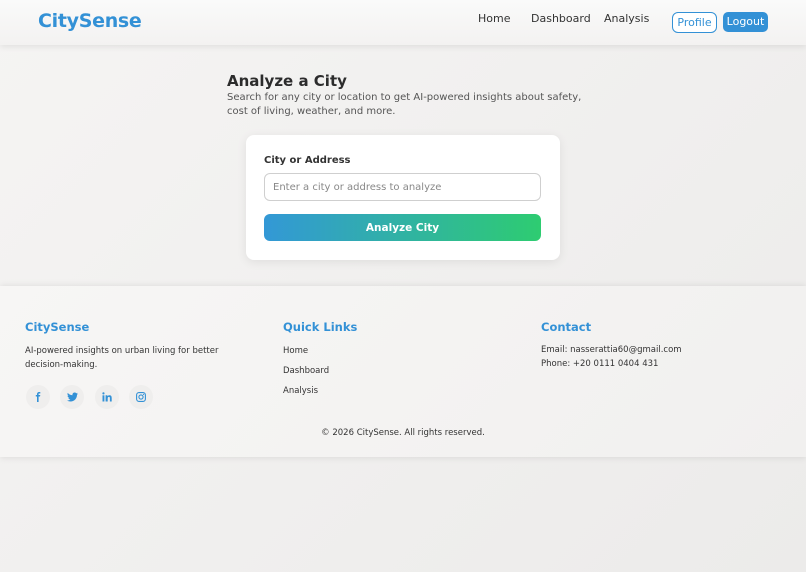  I want to click on logout-button: Logout, so click(745, 22).